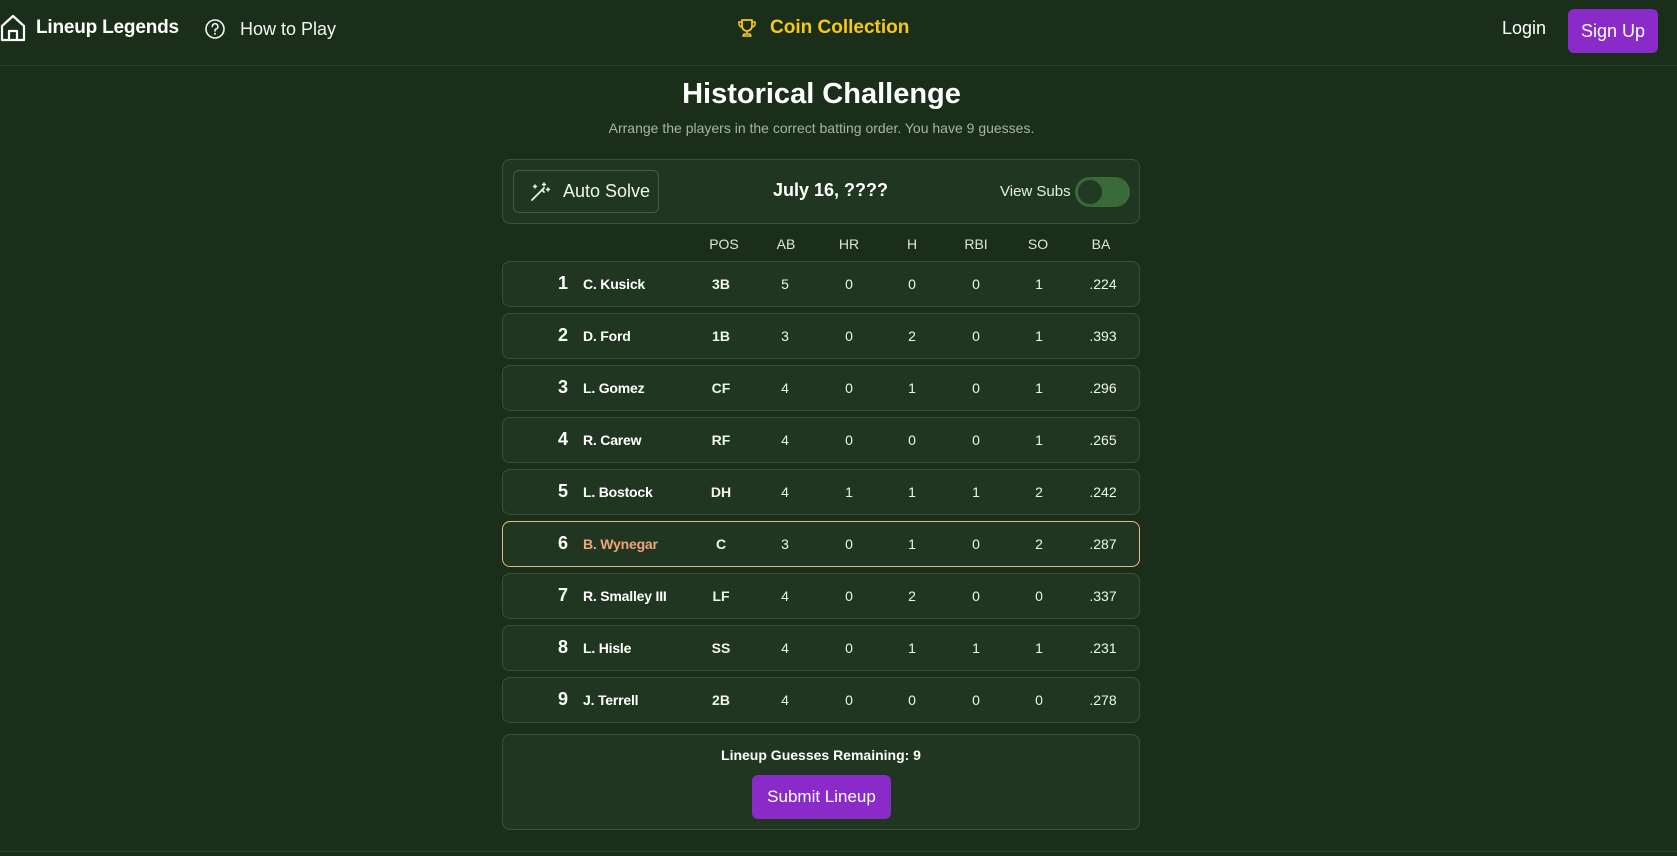 This screenshot has height=856, width=1677. Describe the element at coordinates (607, 648) in the screenshot. I see `player-name: L. Hisle` at that location.